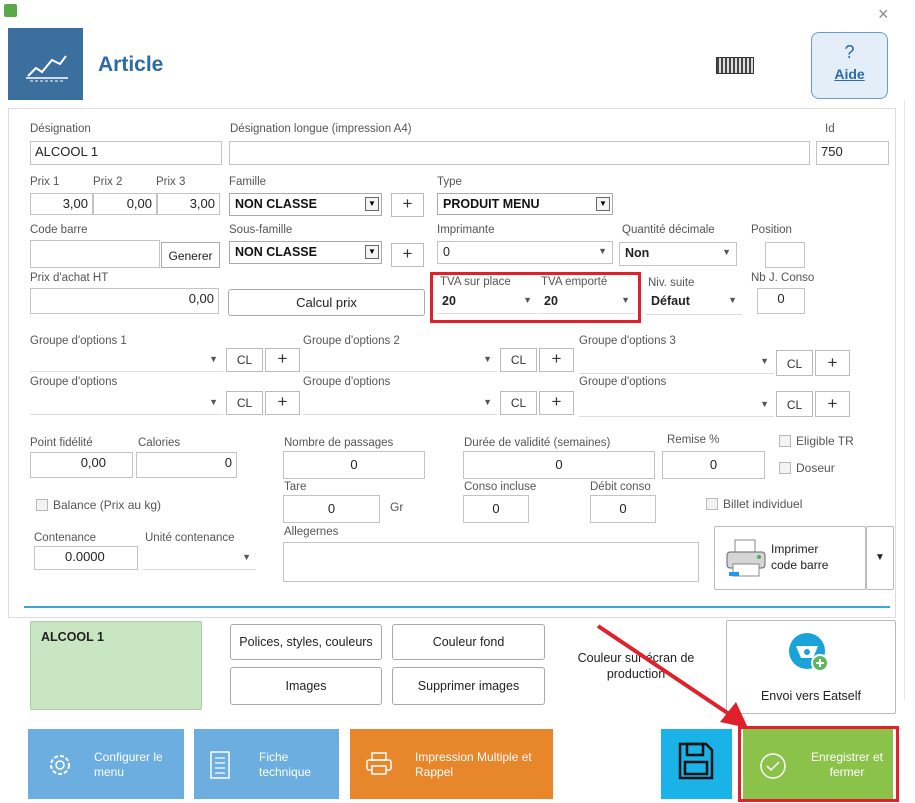 The height and width of the screenshot is (803, 915). I want to click on groupe-options-5-select: ▼, so click(400, 404).